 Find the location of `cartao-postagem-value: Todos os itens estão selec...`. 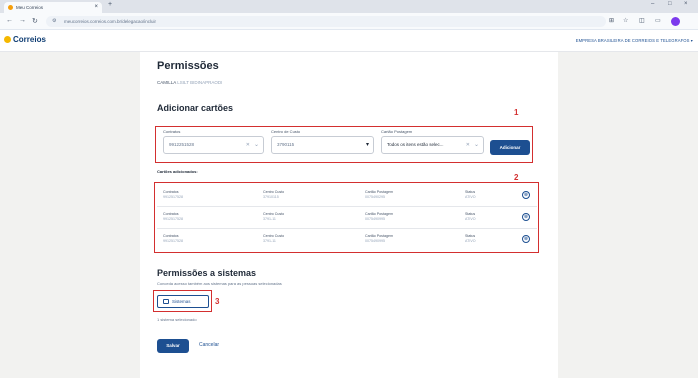

cartao-postagem-value: Todos os itens estão selec... is located at coordinates (415, 144).